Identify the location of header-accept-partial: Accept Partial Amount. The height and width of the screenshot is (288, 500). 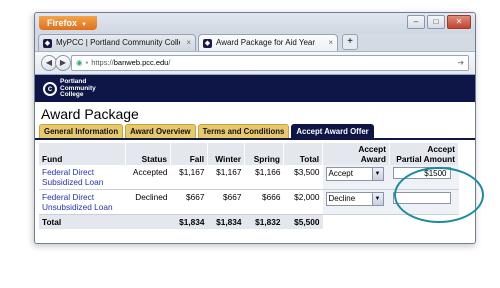
(424, 154).